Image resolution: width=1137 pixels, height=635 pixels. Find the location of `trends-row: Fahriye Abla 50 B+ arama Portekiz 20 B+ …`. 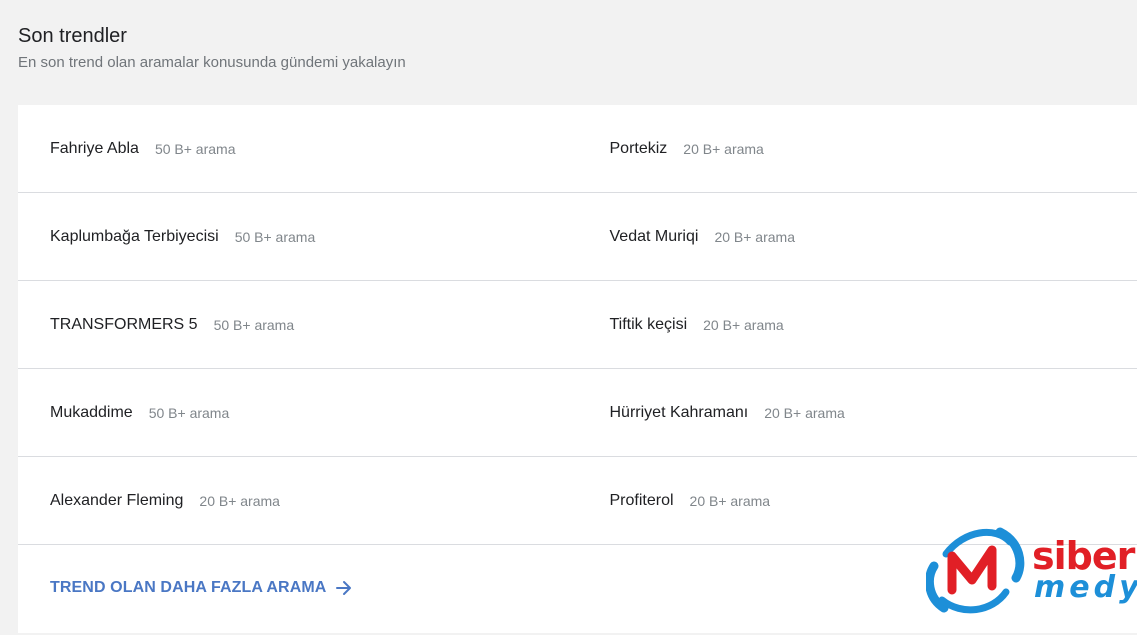

trends-row: Fahriye Abla 50 B+ arama Portekiz 20 B+ … is located at coordinates (577, 149).